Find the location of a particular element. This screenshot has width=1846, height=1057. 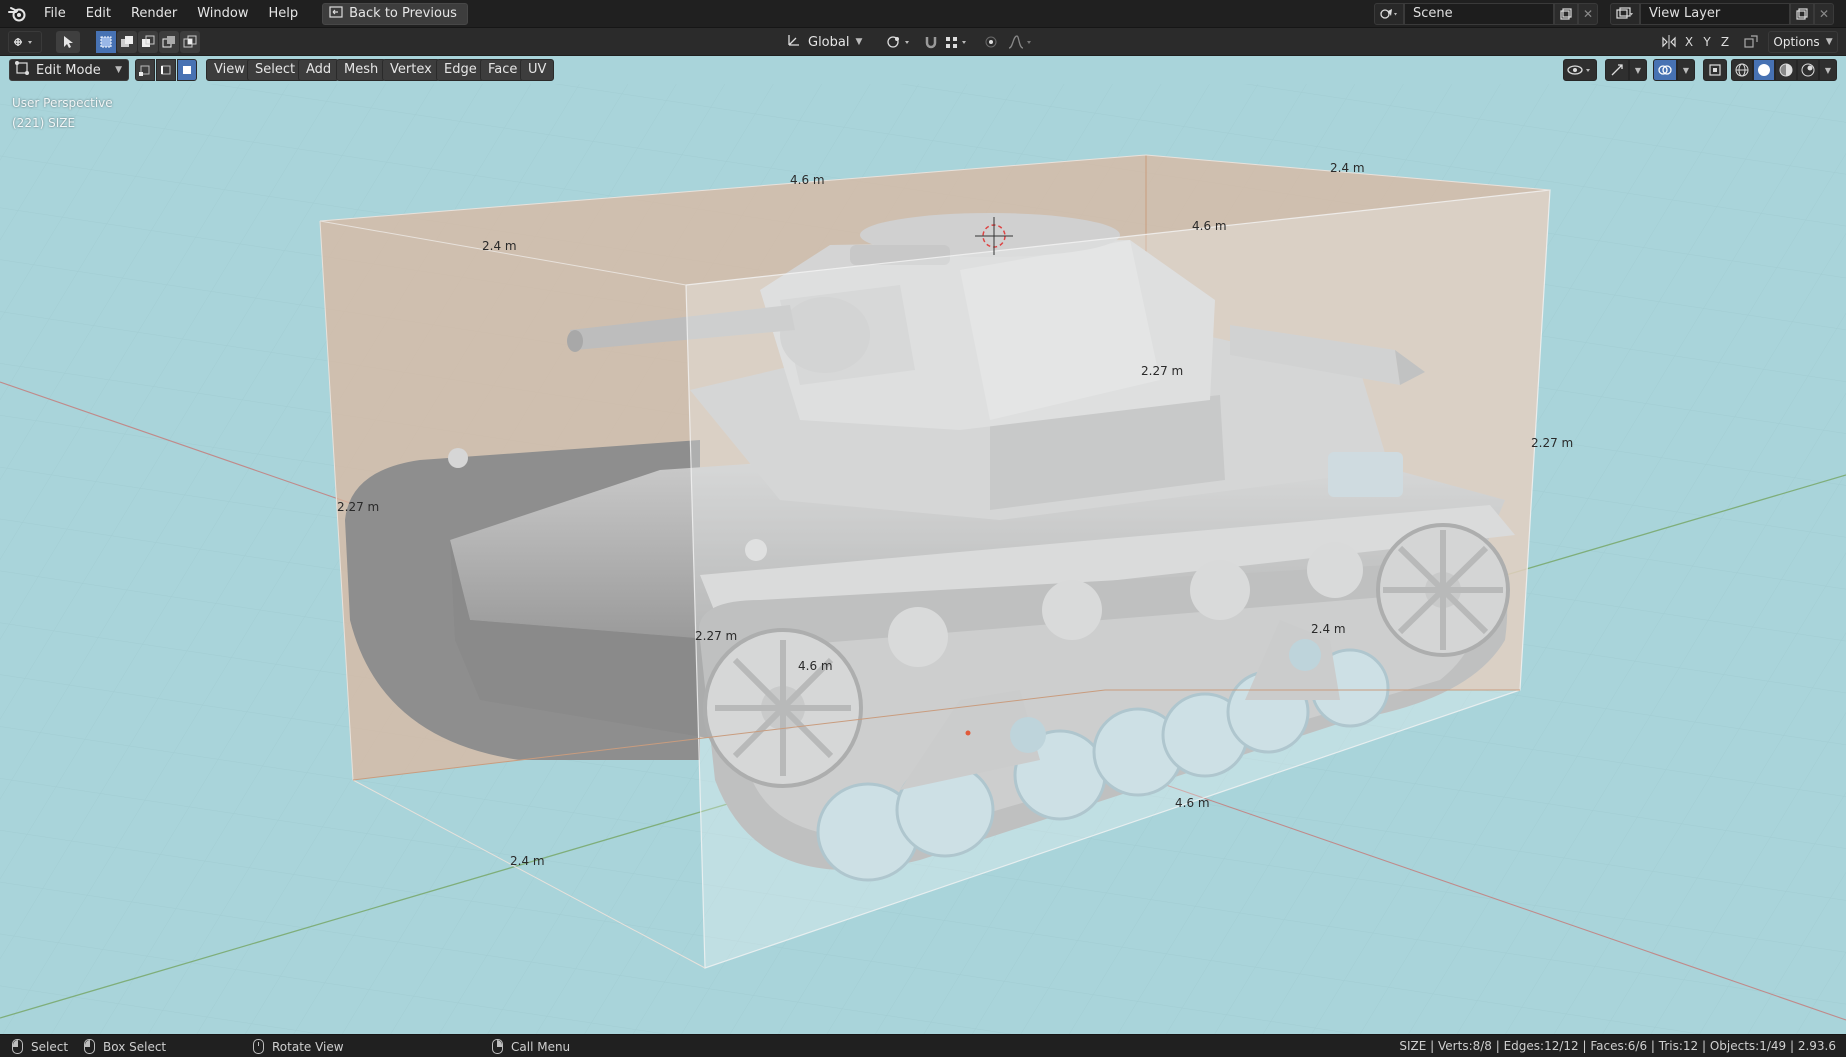

select-tool-icon is located at coordinates (68, 42).